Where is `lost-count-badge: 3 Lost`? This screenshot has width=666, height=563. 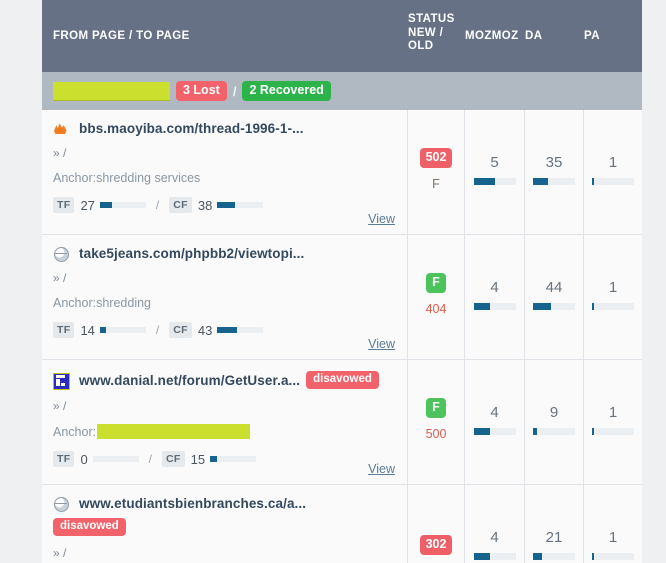 lost-count-badge: 3 Lost is located at coordinates (201, 91).